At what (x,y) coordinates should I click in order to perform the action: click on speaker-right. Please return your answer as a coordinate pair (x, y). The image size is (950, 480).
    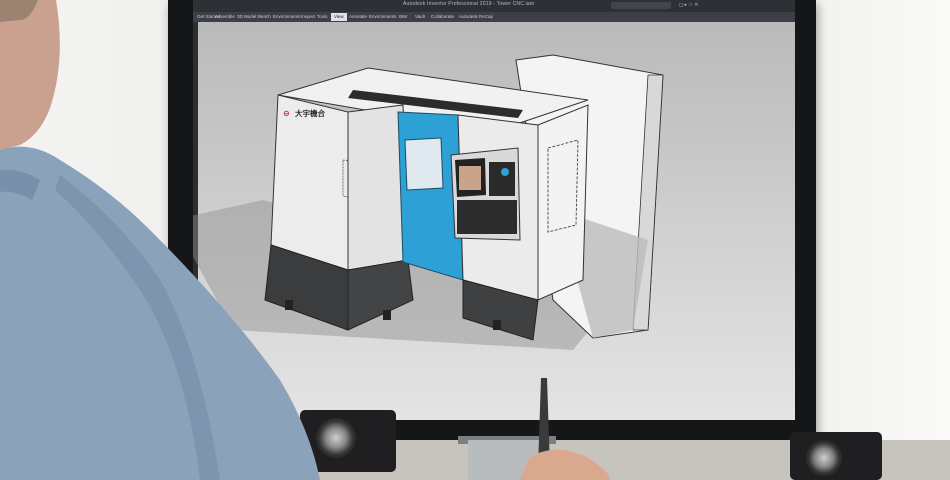
    Looking at the image, I should click on (836, 456).